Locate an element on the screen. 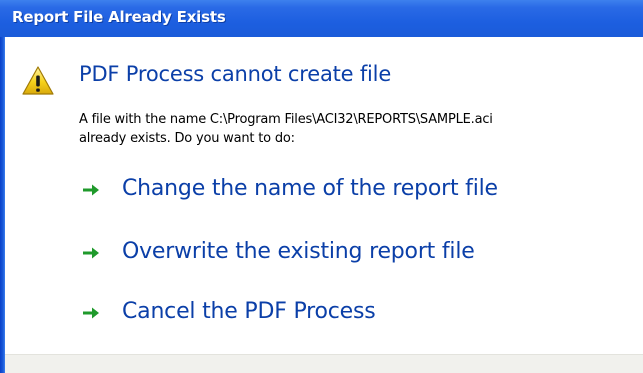 The width and height of the screenshot is (643, 373). title-bar: Report File Already Exists is located at coordinates (321, 18).